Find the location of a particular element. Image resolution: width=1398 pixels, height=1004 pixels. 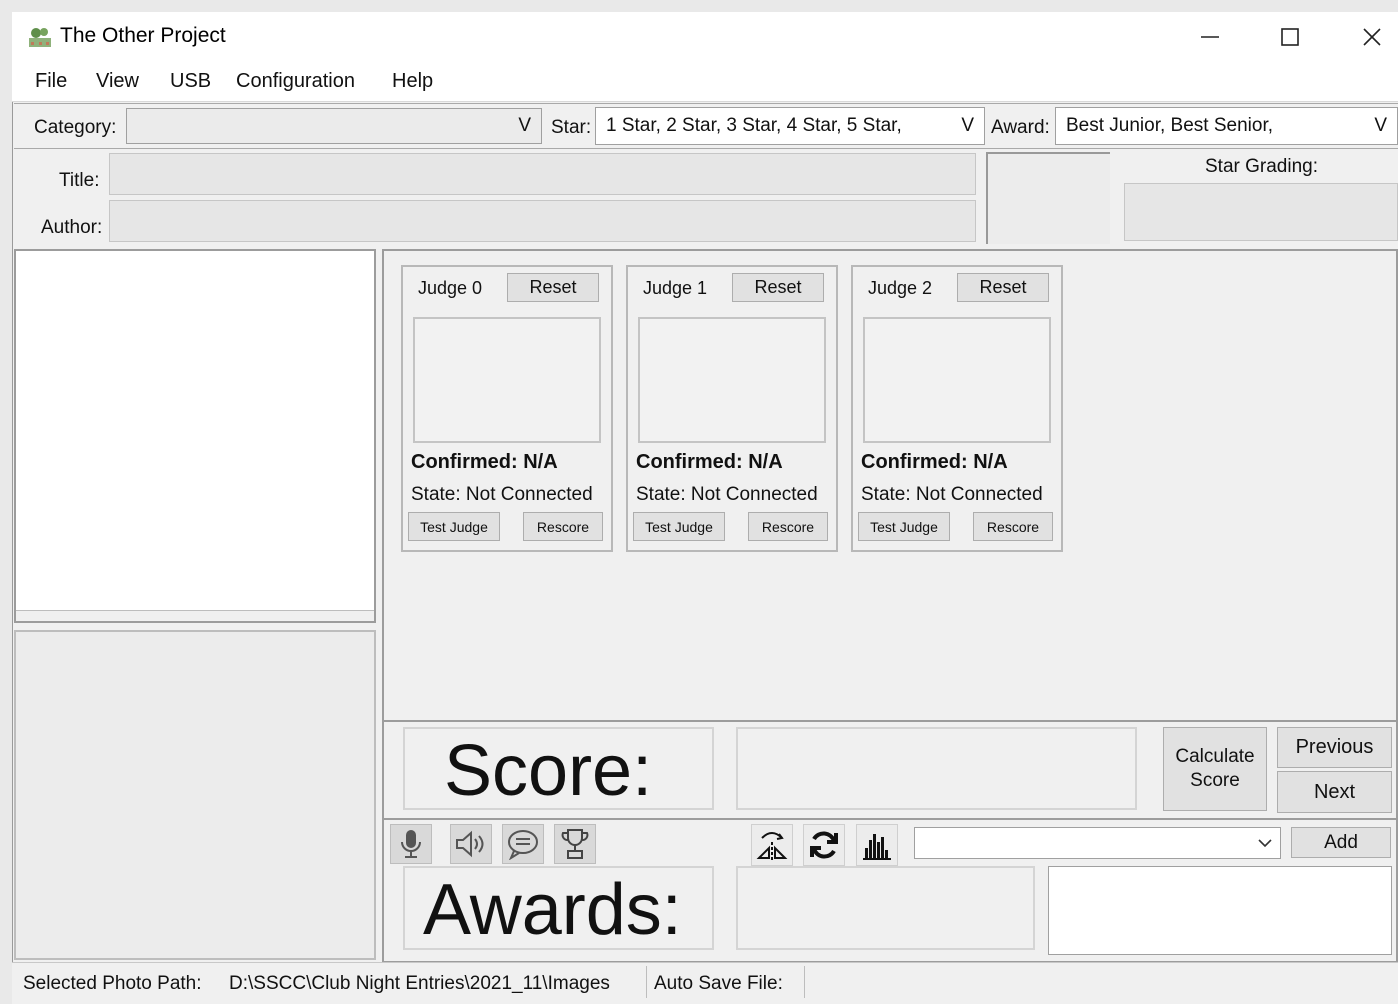

menu-view: View is located at coordinates (117, 81).